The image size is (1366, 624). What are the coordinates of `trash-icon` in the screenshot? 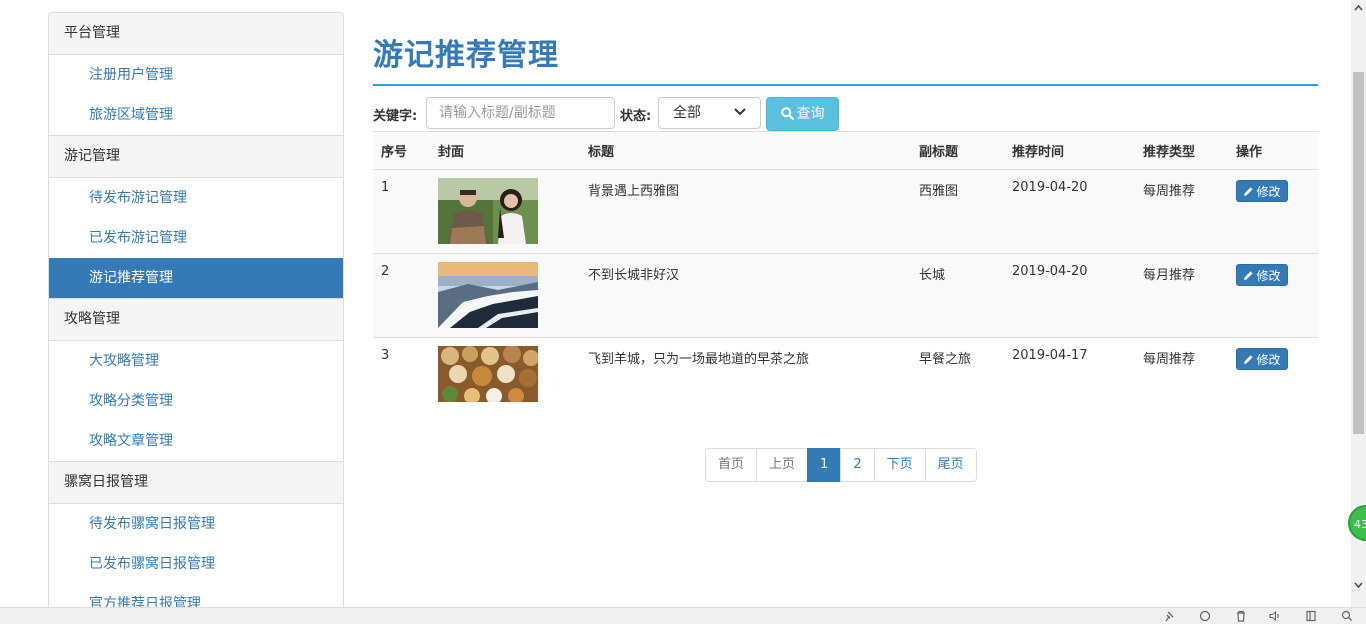 It's located at (1241, 616).